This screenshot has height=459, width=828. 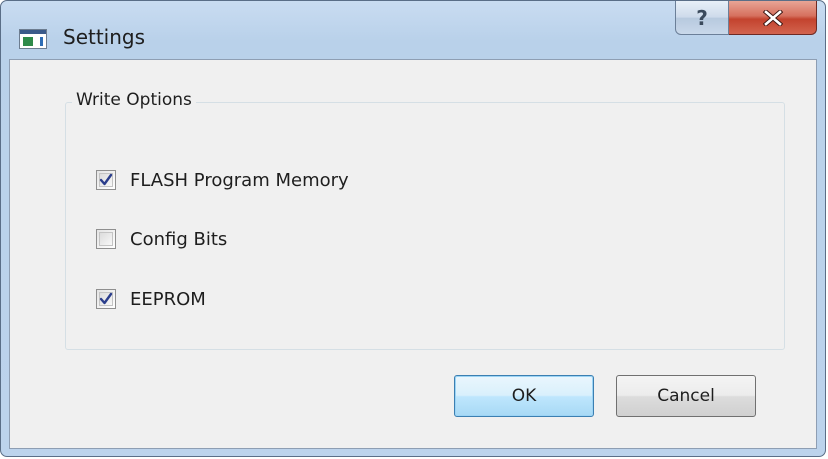 I want to click on option-label: FLASH Program Memory, so click(x=239, y=180).